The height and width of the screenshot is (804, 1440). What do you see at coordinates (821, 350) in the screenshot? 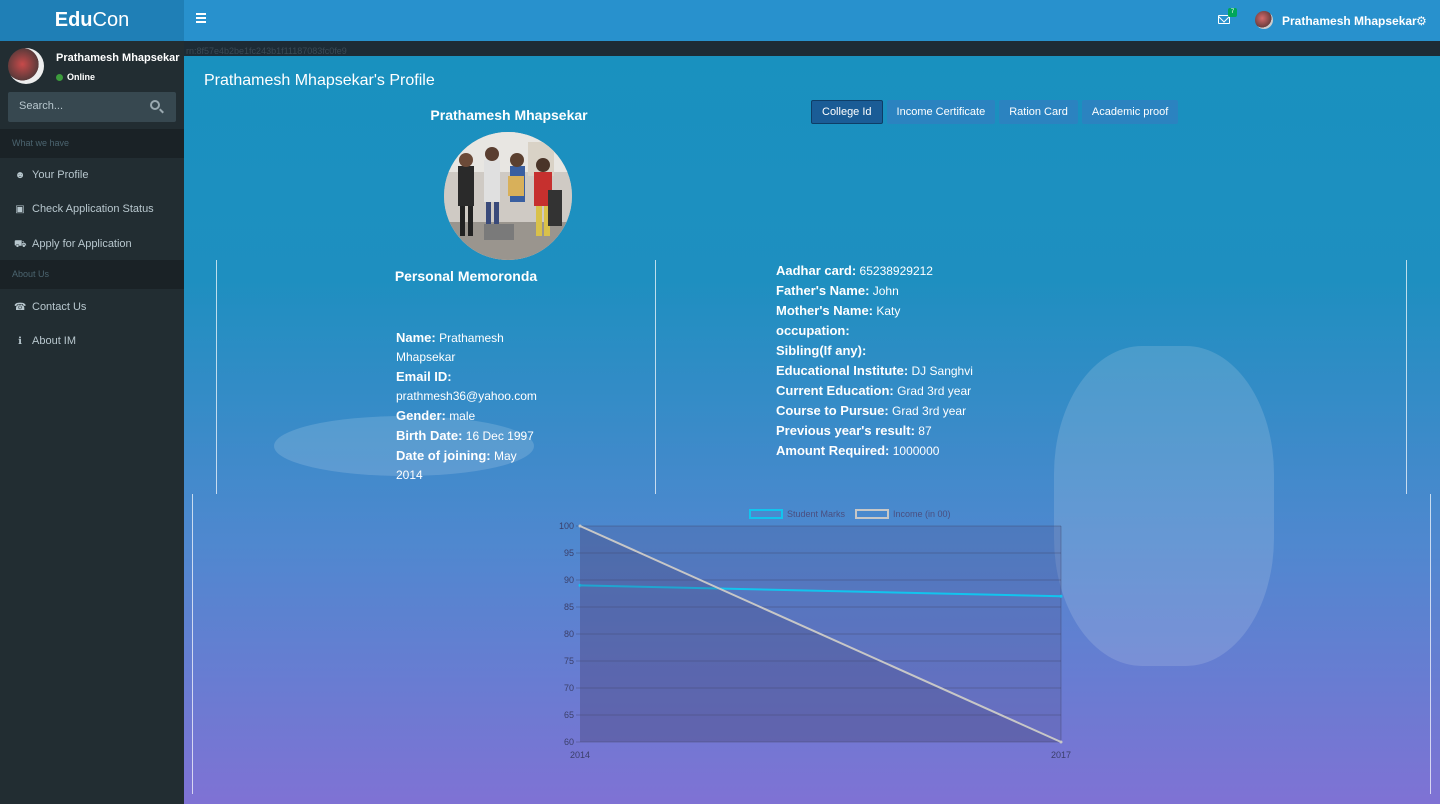
I see `info-row-sibling: Sibling(If any):` at bounding box center [821, 350].